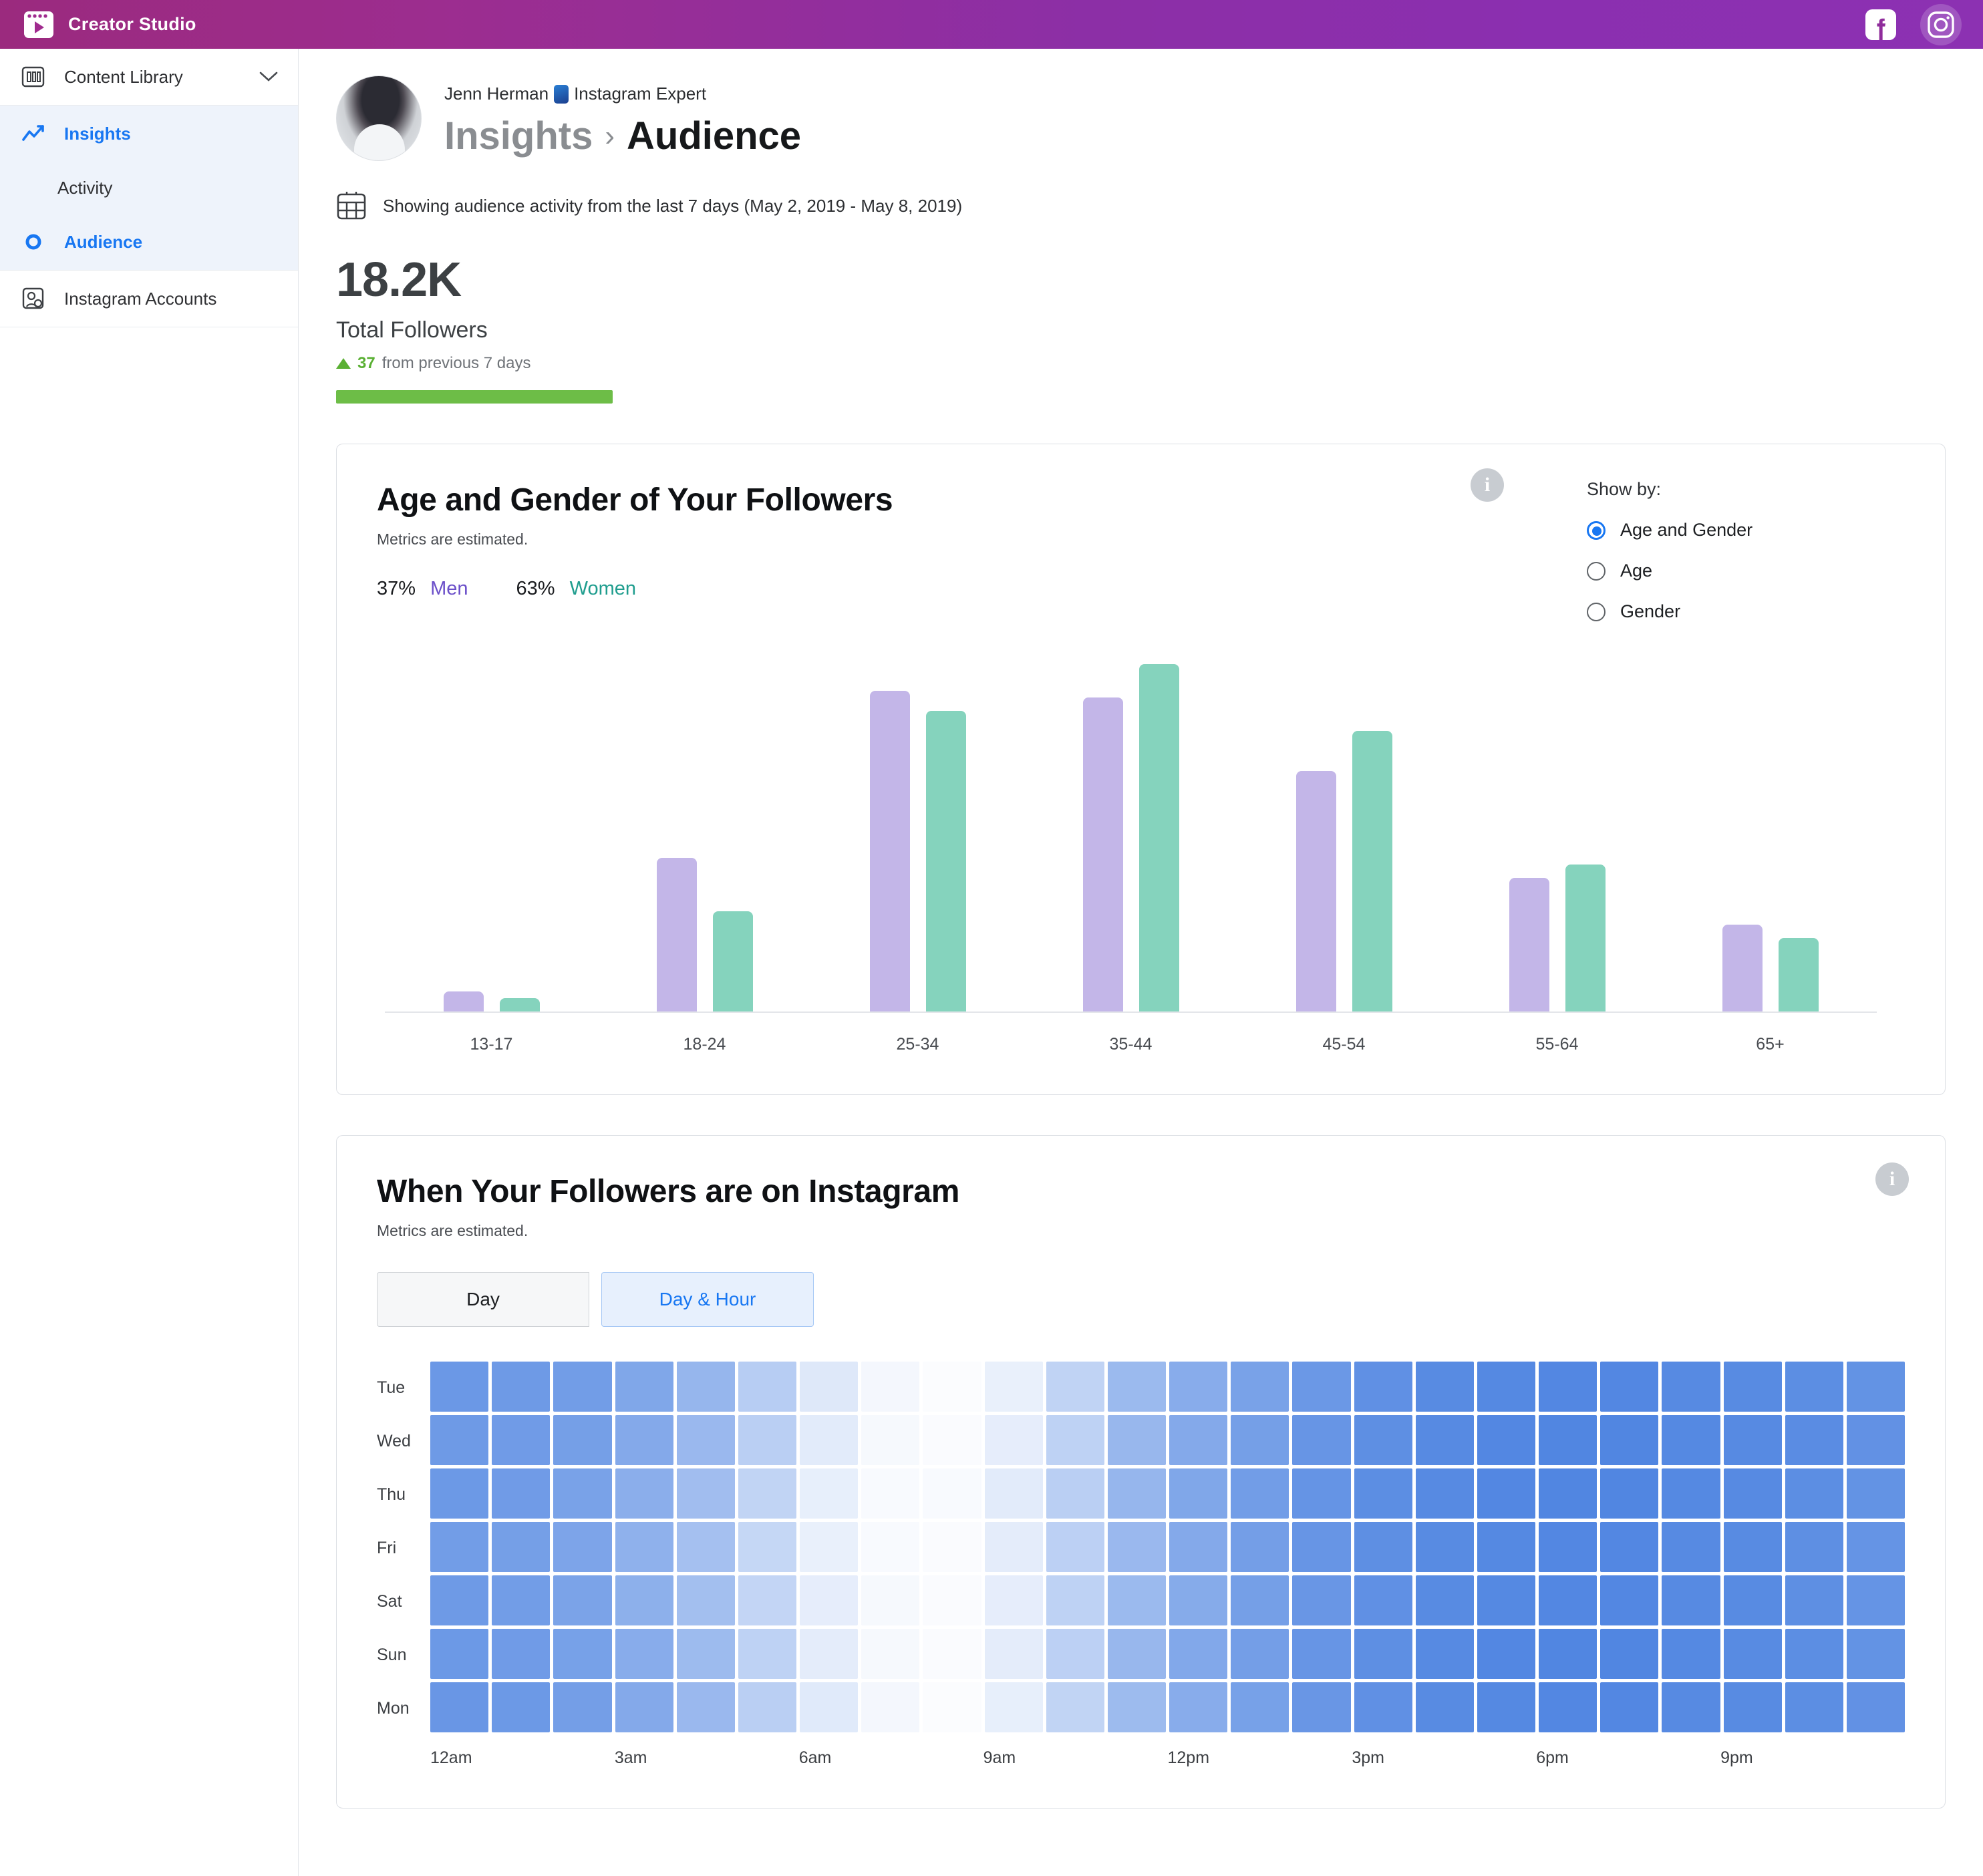  Describe the element at coordinates (707, 1299) in the screenshot. I see `toggle-day-hour: Day & Hour` at that location.